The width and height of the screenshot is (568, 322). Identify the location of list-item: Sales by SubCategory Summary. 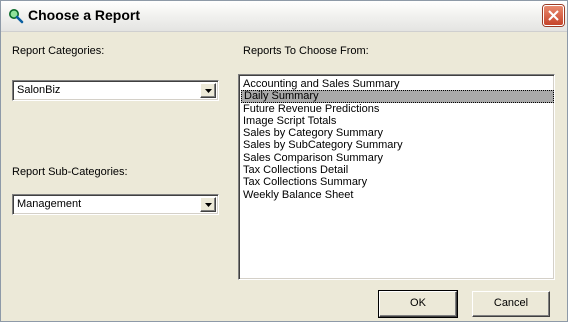
(397, 145).